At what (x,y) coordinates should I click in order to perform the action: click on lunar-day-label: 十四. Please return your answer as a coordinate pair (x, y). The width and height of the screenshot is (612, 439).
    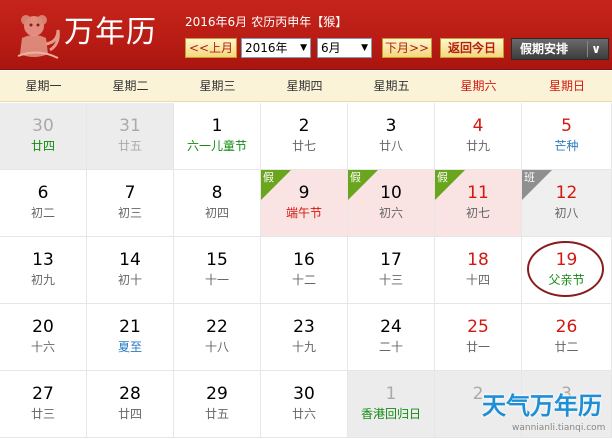
    Looking at the image, I should click on (477, 280).